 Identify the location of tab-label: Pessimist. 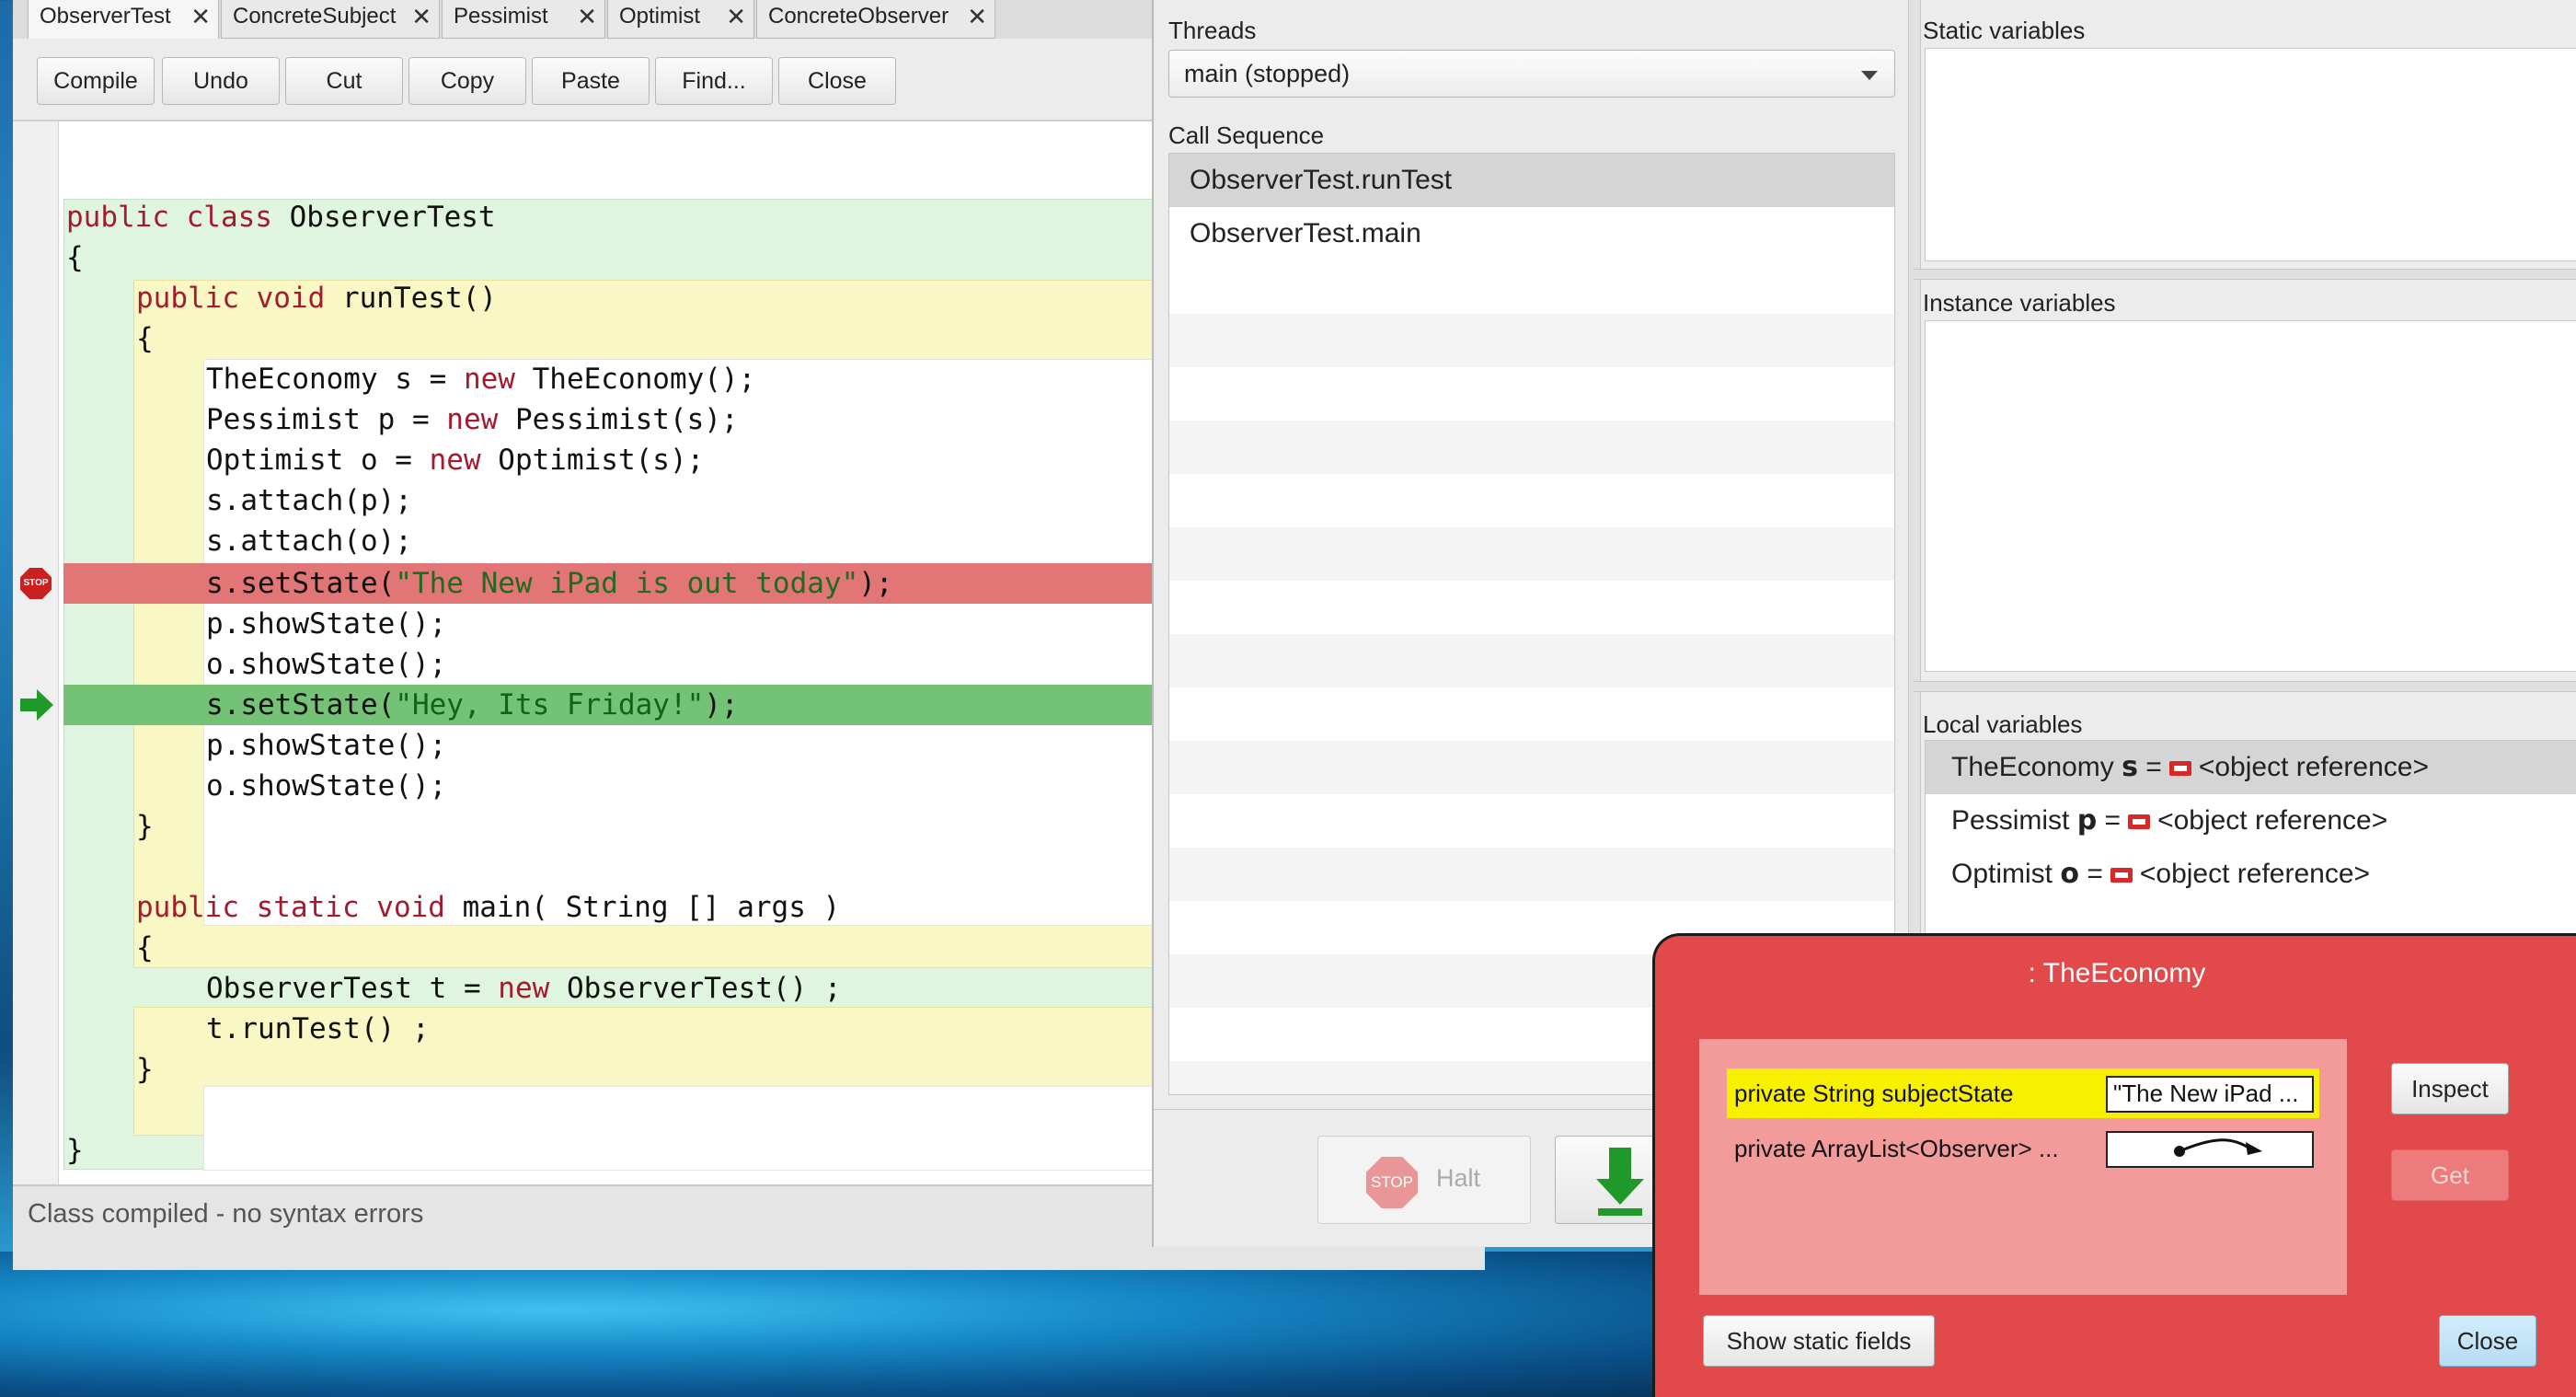
(501, 16).